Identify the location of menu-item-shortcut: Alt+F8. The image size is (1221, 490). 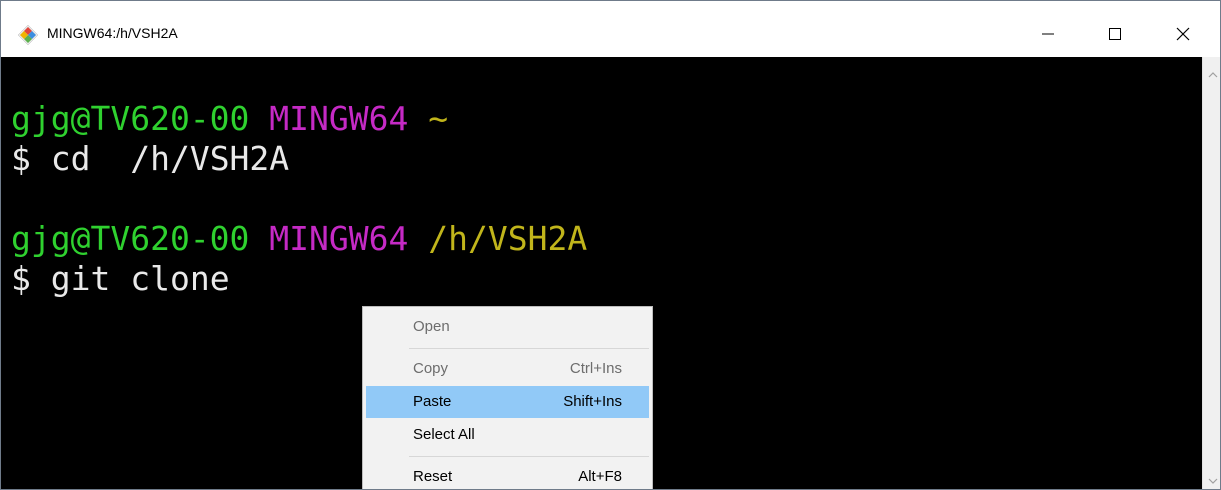
(600, 476).